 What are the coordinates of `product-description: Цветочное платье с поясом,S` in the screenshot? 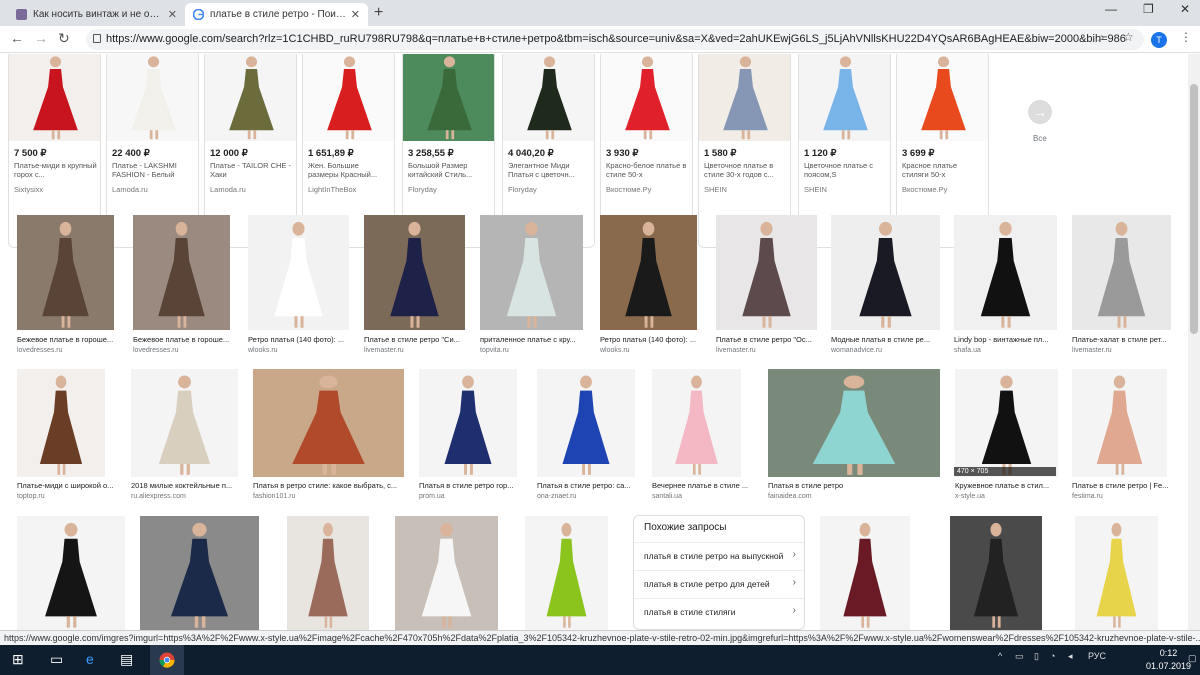 It's located at (838, 170).